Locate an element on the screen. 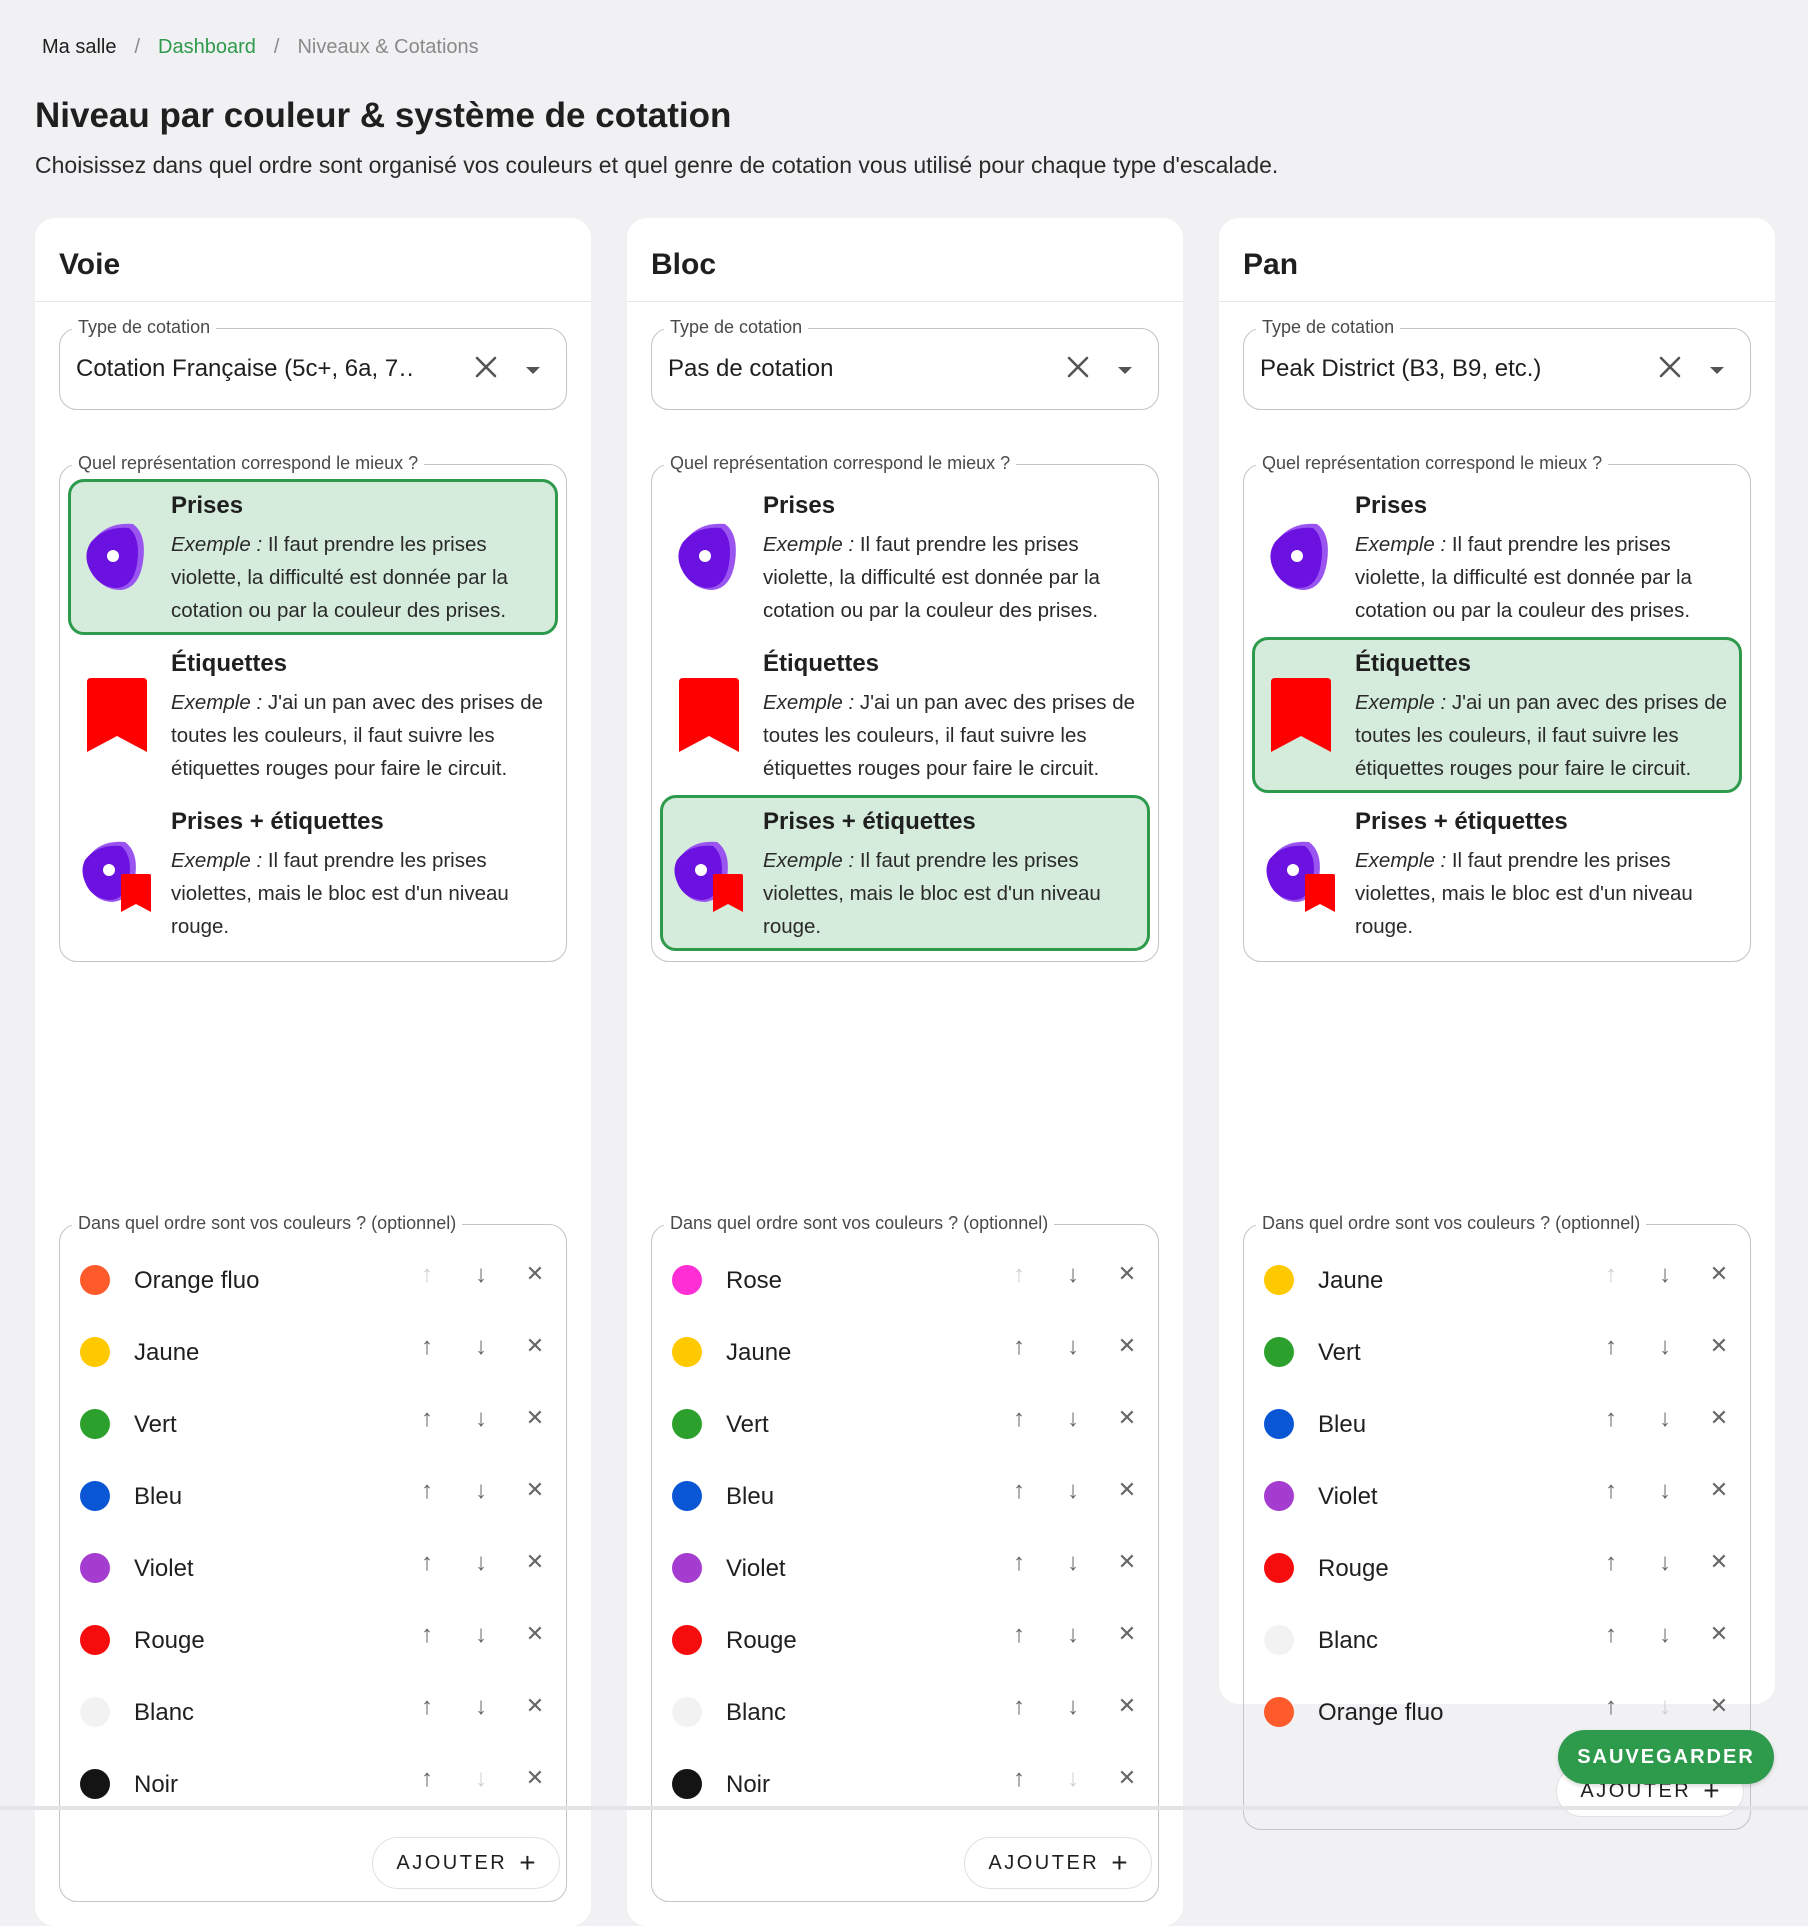 The height and width of the screenshot is (1926, 1808). color-row: Noir ↑ ↓ ✕ is located at coordinates (313, 1785).